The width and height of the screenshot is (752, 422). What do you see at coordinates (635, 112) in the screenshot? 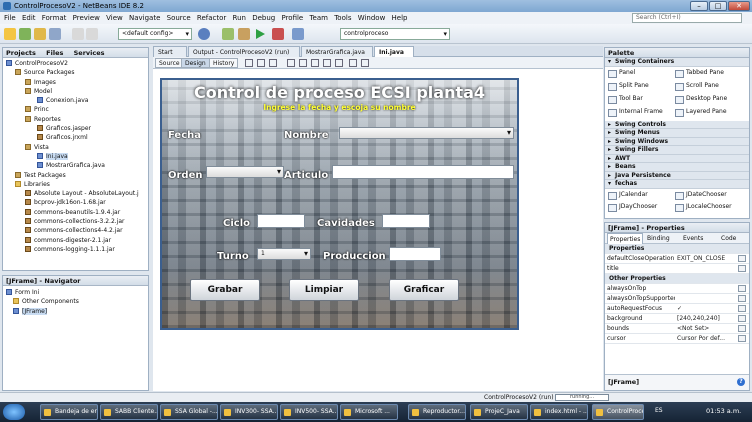
I see `palette-item: Internal Frame` at bounding box center [635, 112].